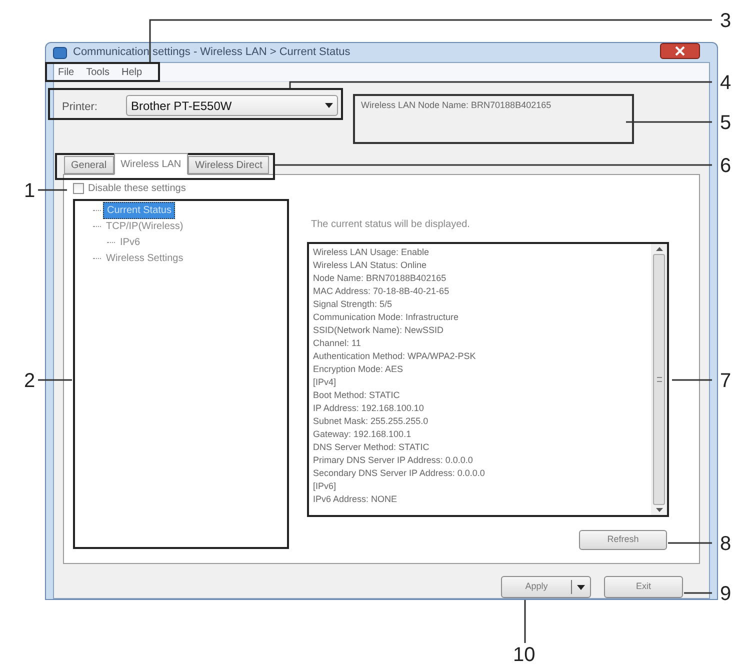  What do you see at coordinates (623, 540) in the screenshot?
I see `refresh-button: Refresh` at bounding box center [623, 540].